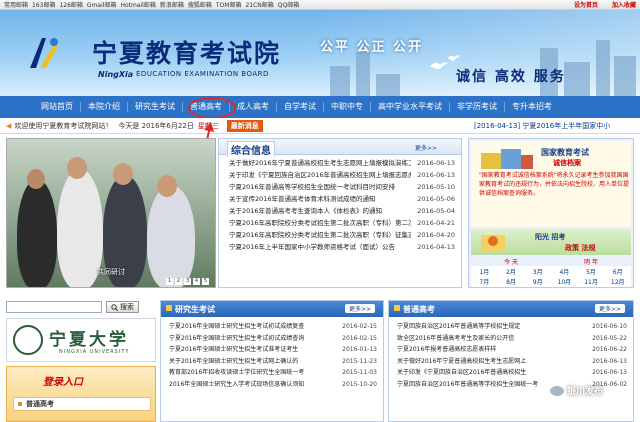 The height and width of the screenshot is (422, 640). I want to click on set-home-link: 设为首页, so click(586, 4).